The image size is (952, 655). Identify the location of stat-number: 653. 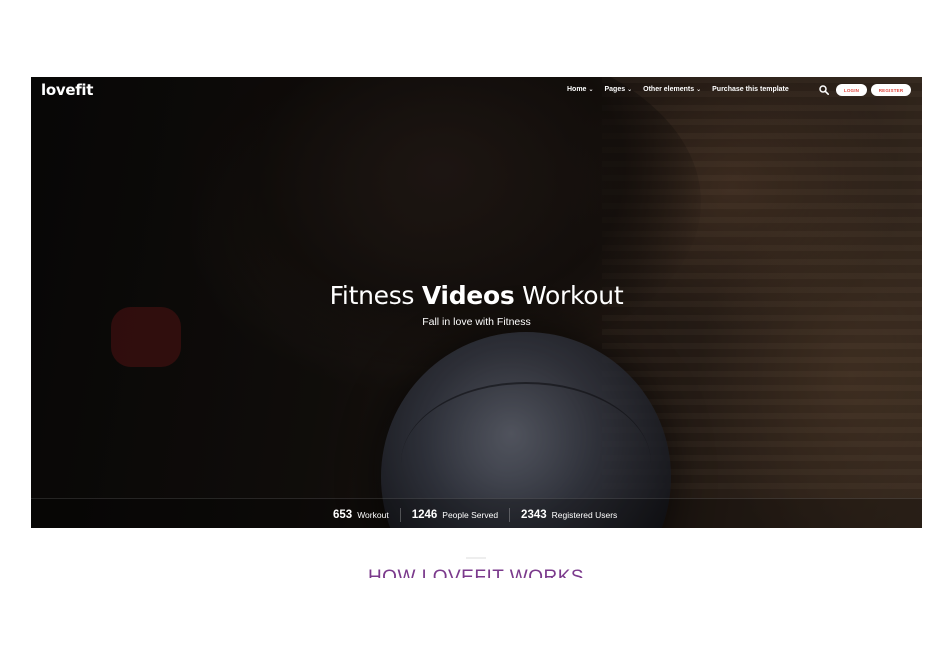
(343, 515).